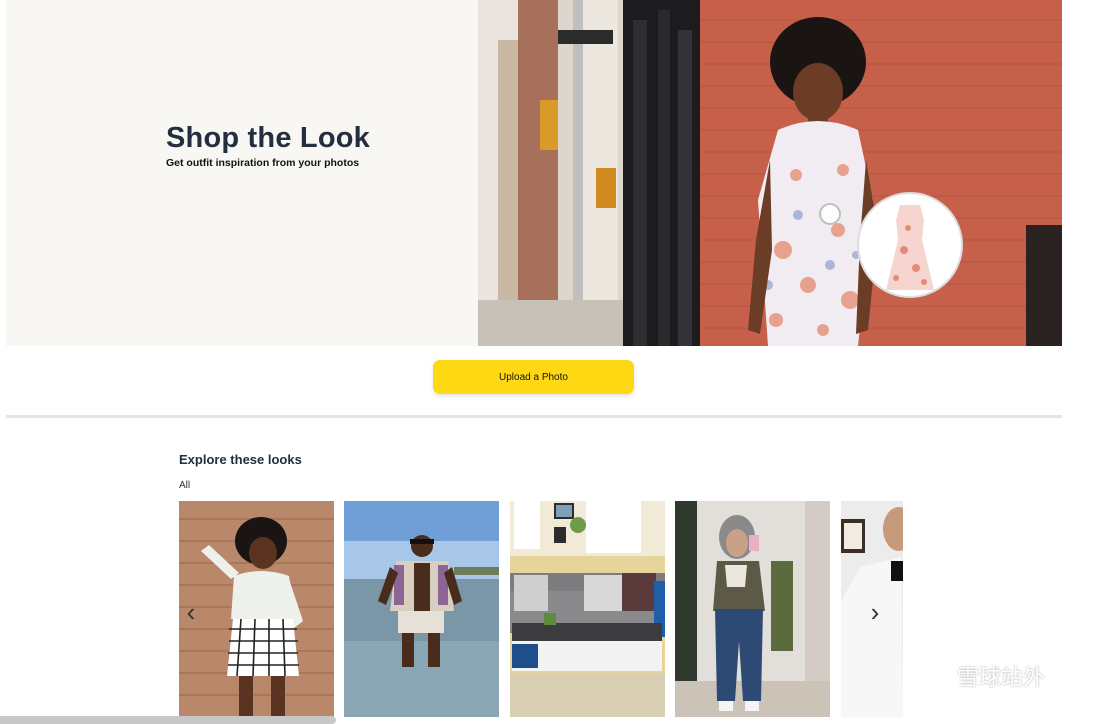 The height and width of the screenshot is (724, 1100). Describe the element at coordinates (1001, 678) in the screenshot. I see `watermark-text: 雪球站外` at that location.